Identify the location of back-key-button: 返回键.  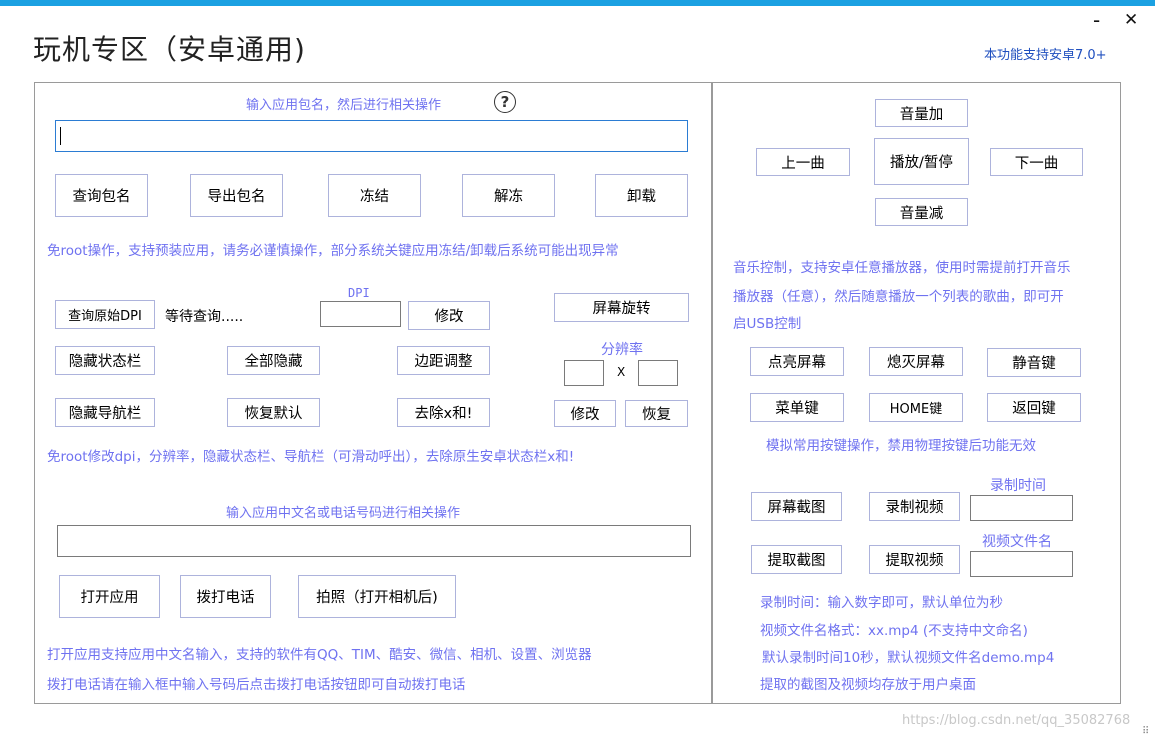
(1034, 407).